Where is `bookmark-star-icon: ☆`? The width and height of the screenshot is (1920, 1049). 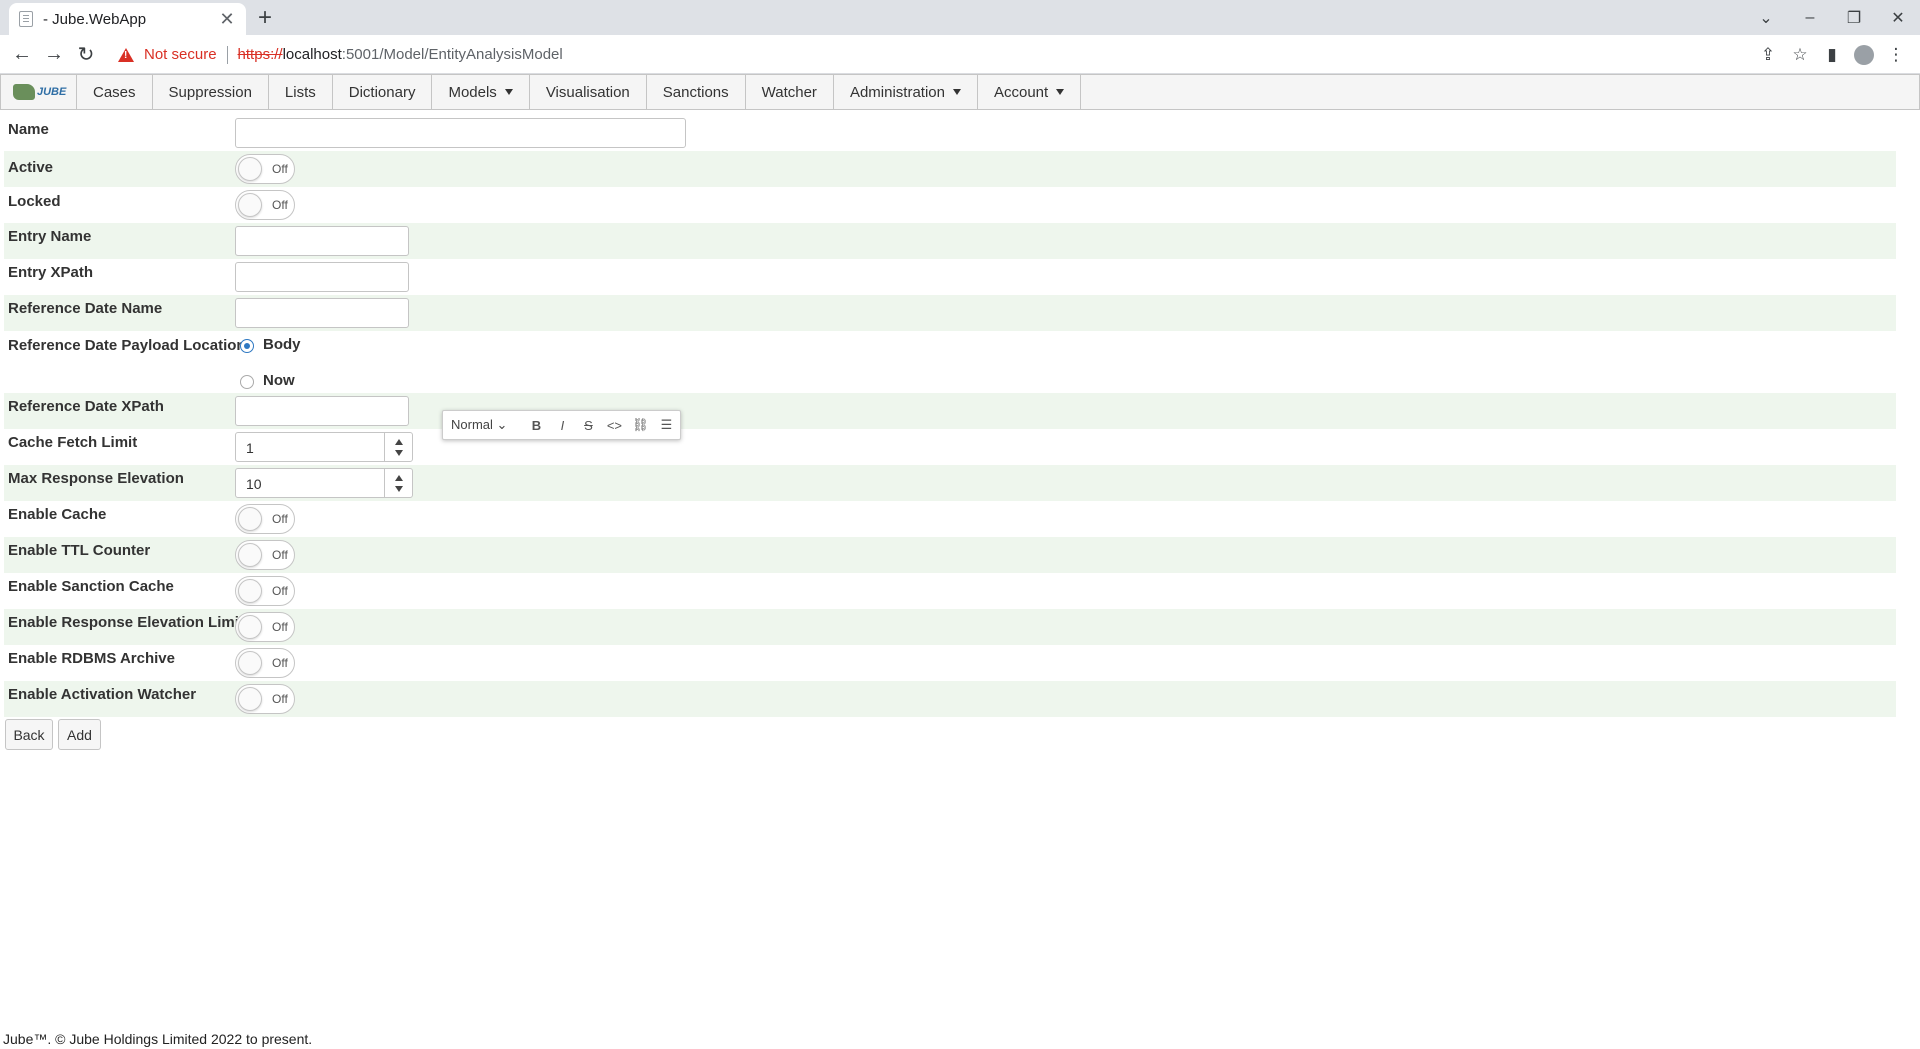 bookmark-star-icon: ☆ is located at coordinates (1800, 55).